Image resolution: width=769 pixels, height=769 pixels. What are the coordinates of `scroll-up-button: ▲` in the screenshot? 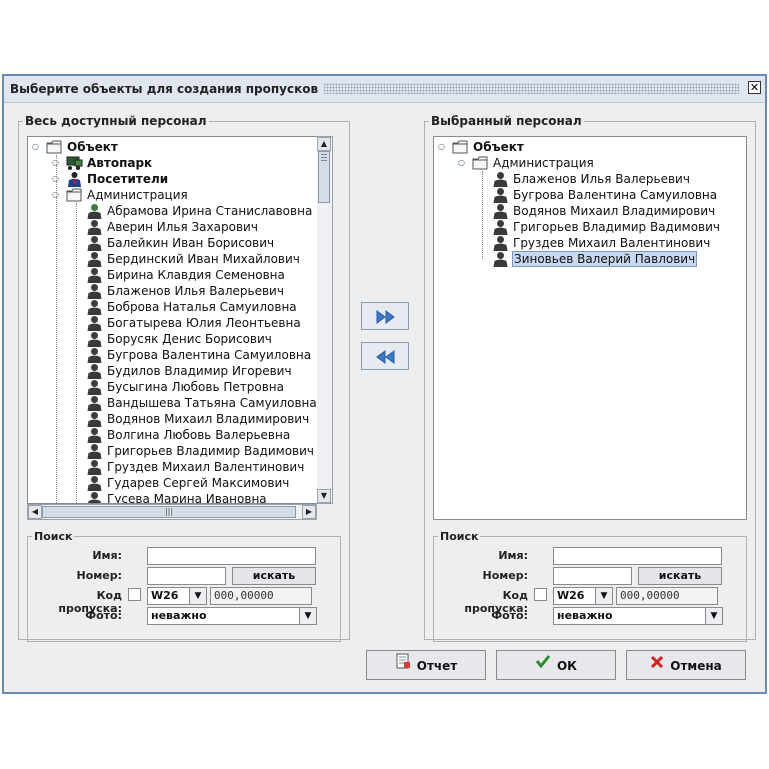 It's located at (324, 144).